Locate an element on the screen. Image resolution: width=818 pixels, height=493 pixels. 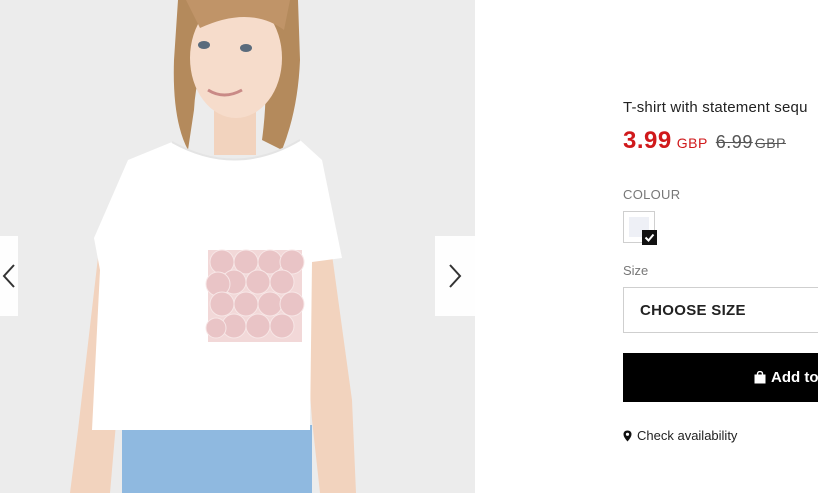
gallery-prev-button is located at coordinates (9, 276).